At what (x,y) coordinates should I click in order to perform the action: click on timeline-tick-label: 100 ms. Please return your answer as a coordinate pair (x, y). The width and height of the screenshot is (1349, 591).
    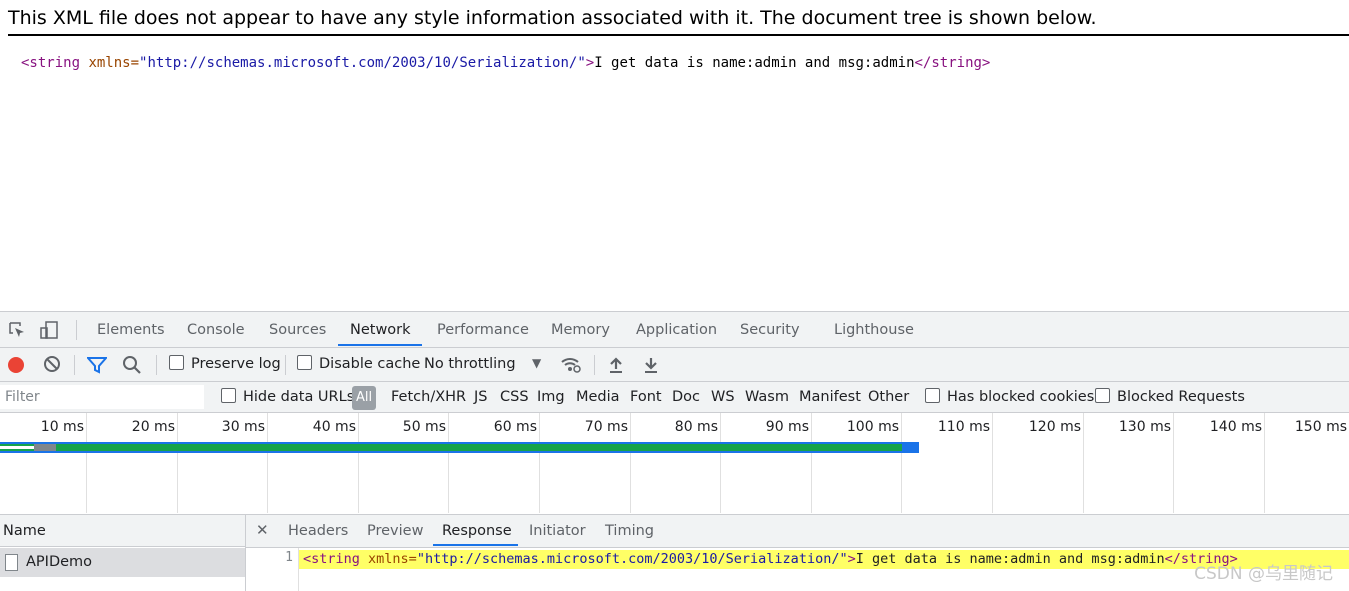
    Looking at the image, I should click on (872, 427).